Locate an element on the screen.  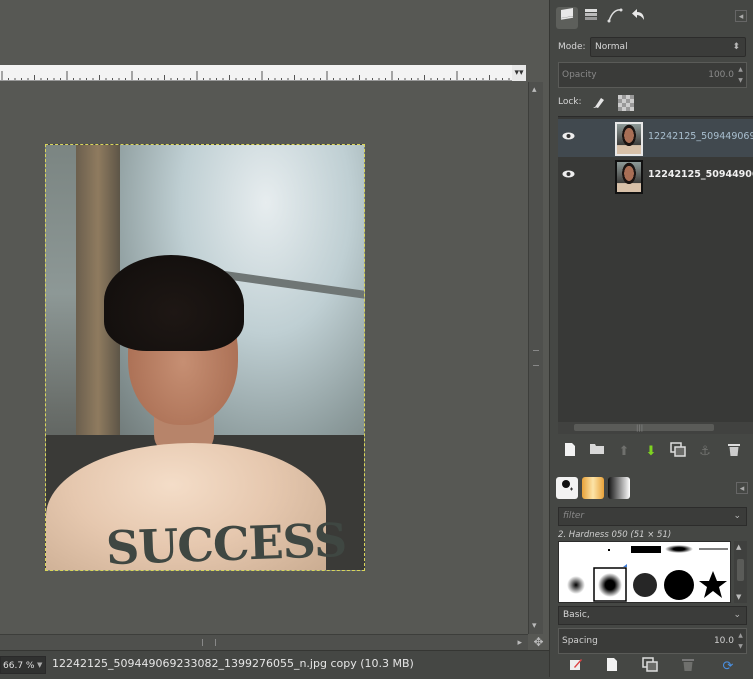
lock-label: Lock: is located at coordinates (570, 102).